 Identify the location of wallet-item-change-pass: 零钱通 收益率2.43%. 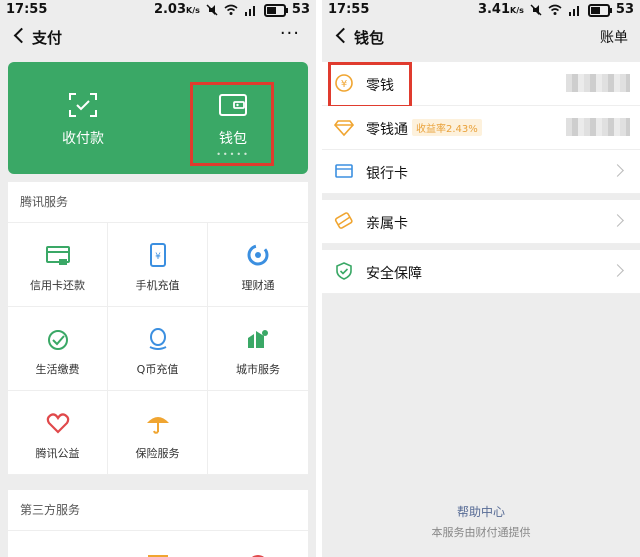
(481, 128).